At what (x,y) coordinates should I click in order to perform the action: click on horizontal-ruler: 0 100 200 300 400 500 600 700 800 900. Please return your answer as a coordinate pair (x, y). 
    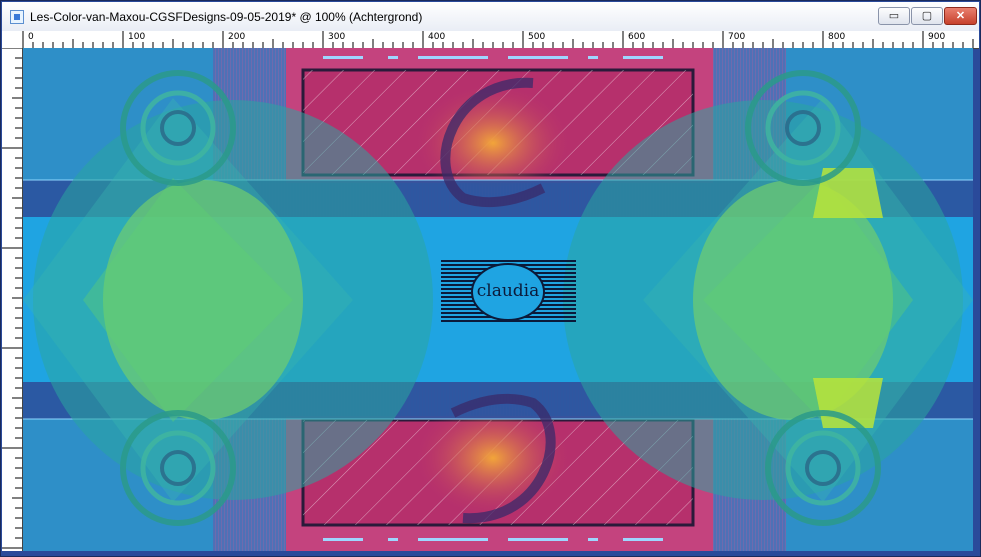
    Looking at the image, I should click on (494, 40).